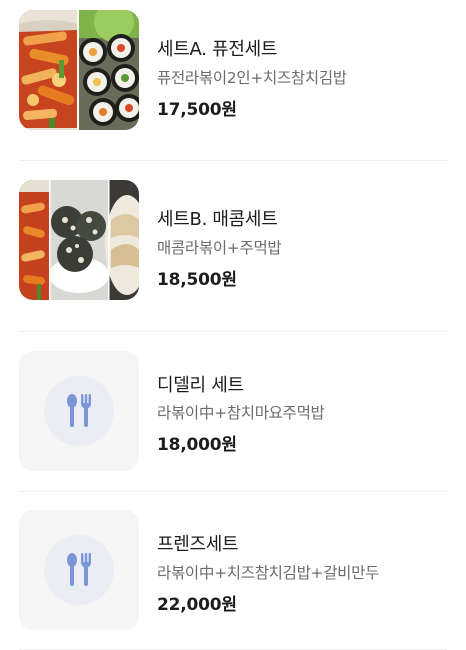 This screenshot has width=466, height=650. I want to click on menu-item-name: 세트A. 퓨전세트, so click(217, 49).